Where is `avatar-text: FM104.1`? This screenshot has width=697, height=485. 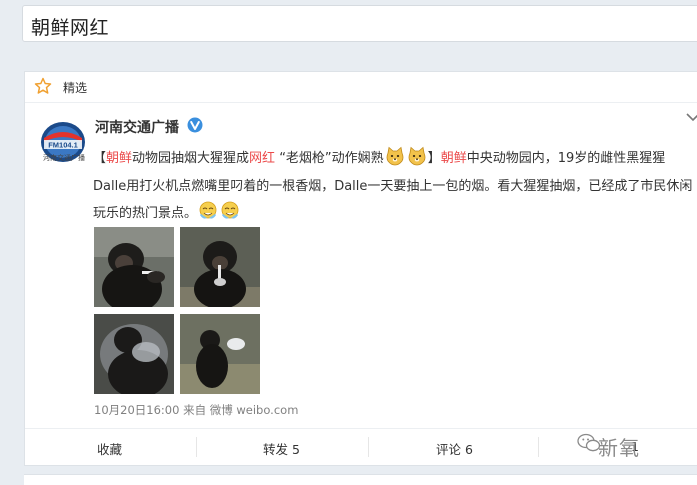 avatar-text: FM104.1 is located at coordinates (63, 145).